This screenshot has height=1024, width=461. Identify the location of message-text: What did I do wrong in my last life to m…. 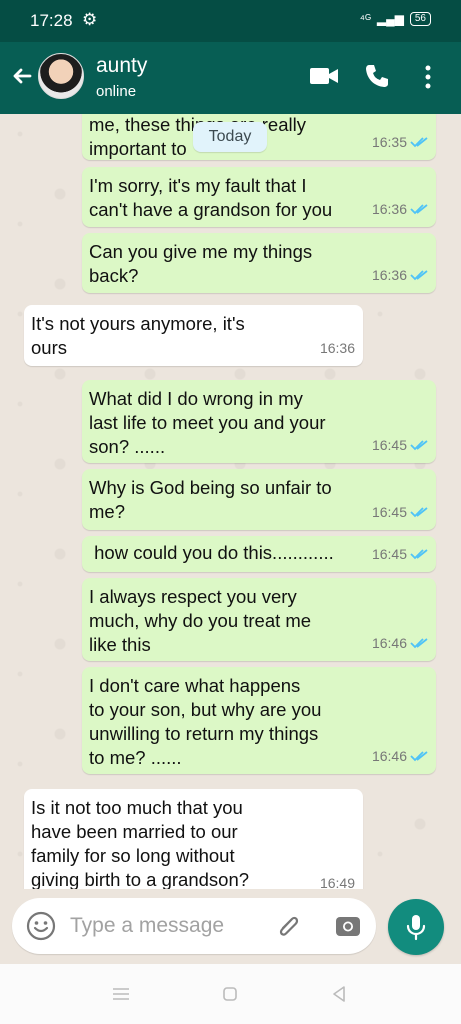
(207, 422).